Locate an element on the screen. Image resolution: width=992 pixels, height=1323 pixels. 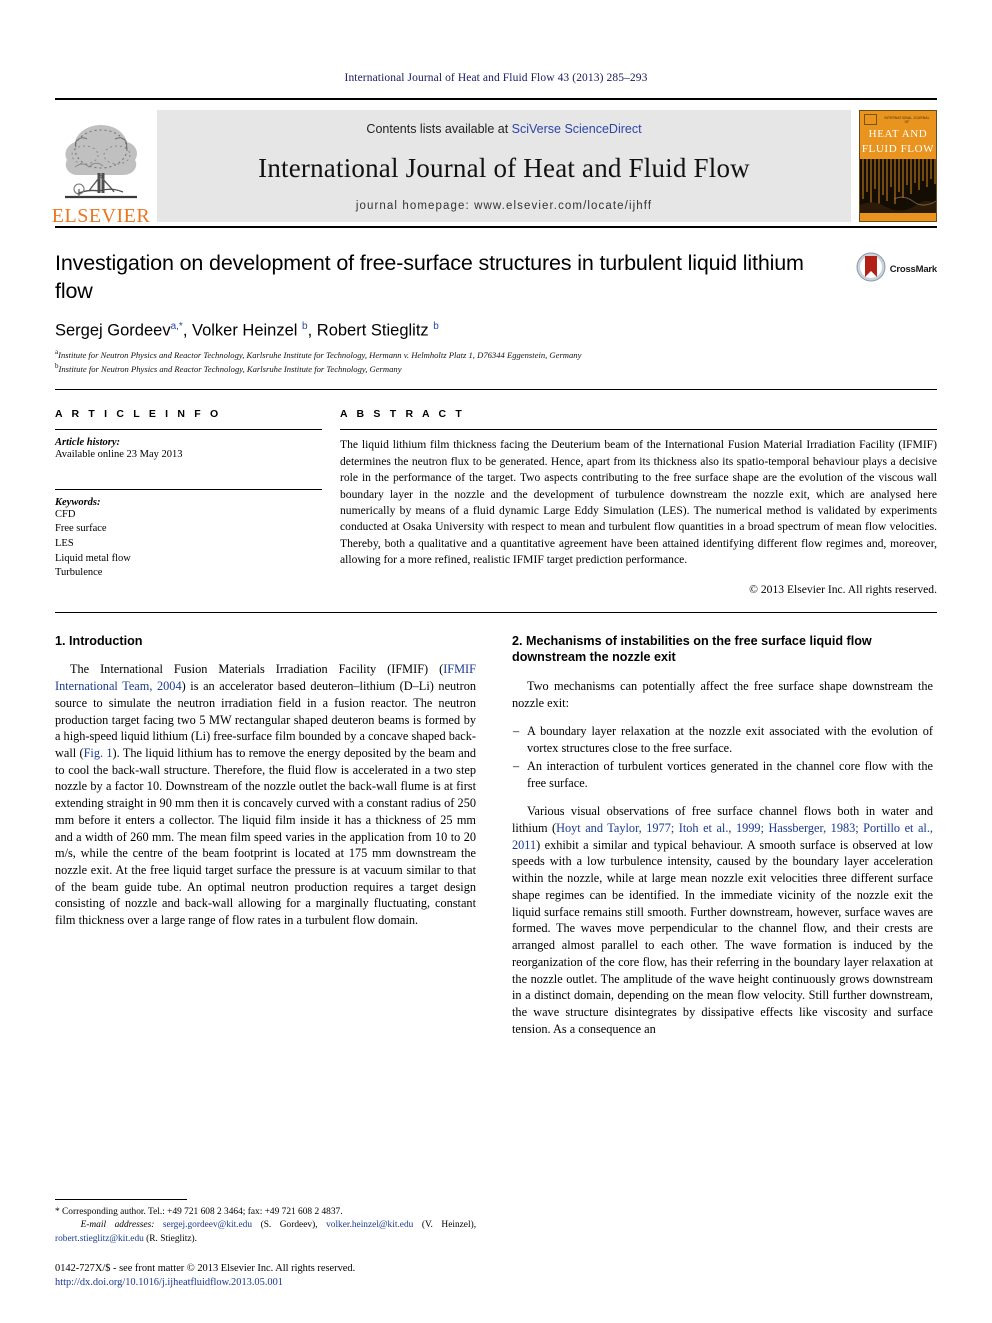
elsevier-logo: ELSEVIER is located at coordinates (101, 166).